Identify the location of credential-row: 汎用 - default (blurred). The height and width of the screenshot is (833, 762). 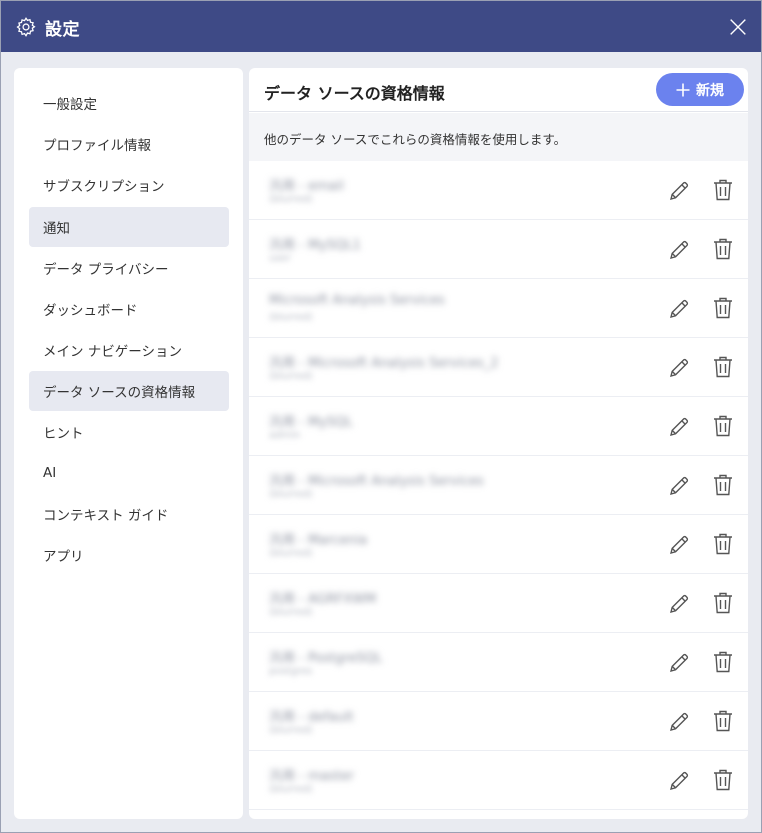
(498, 721).